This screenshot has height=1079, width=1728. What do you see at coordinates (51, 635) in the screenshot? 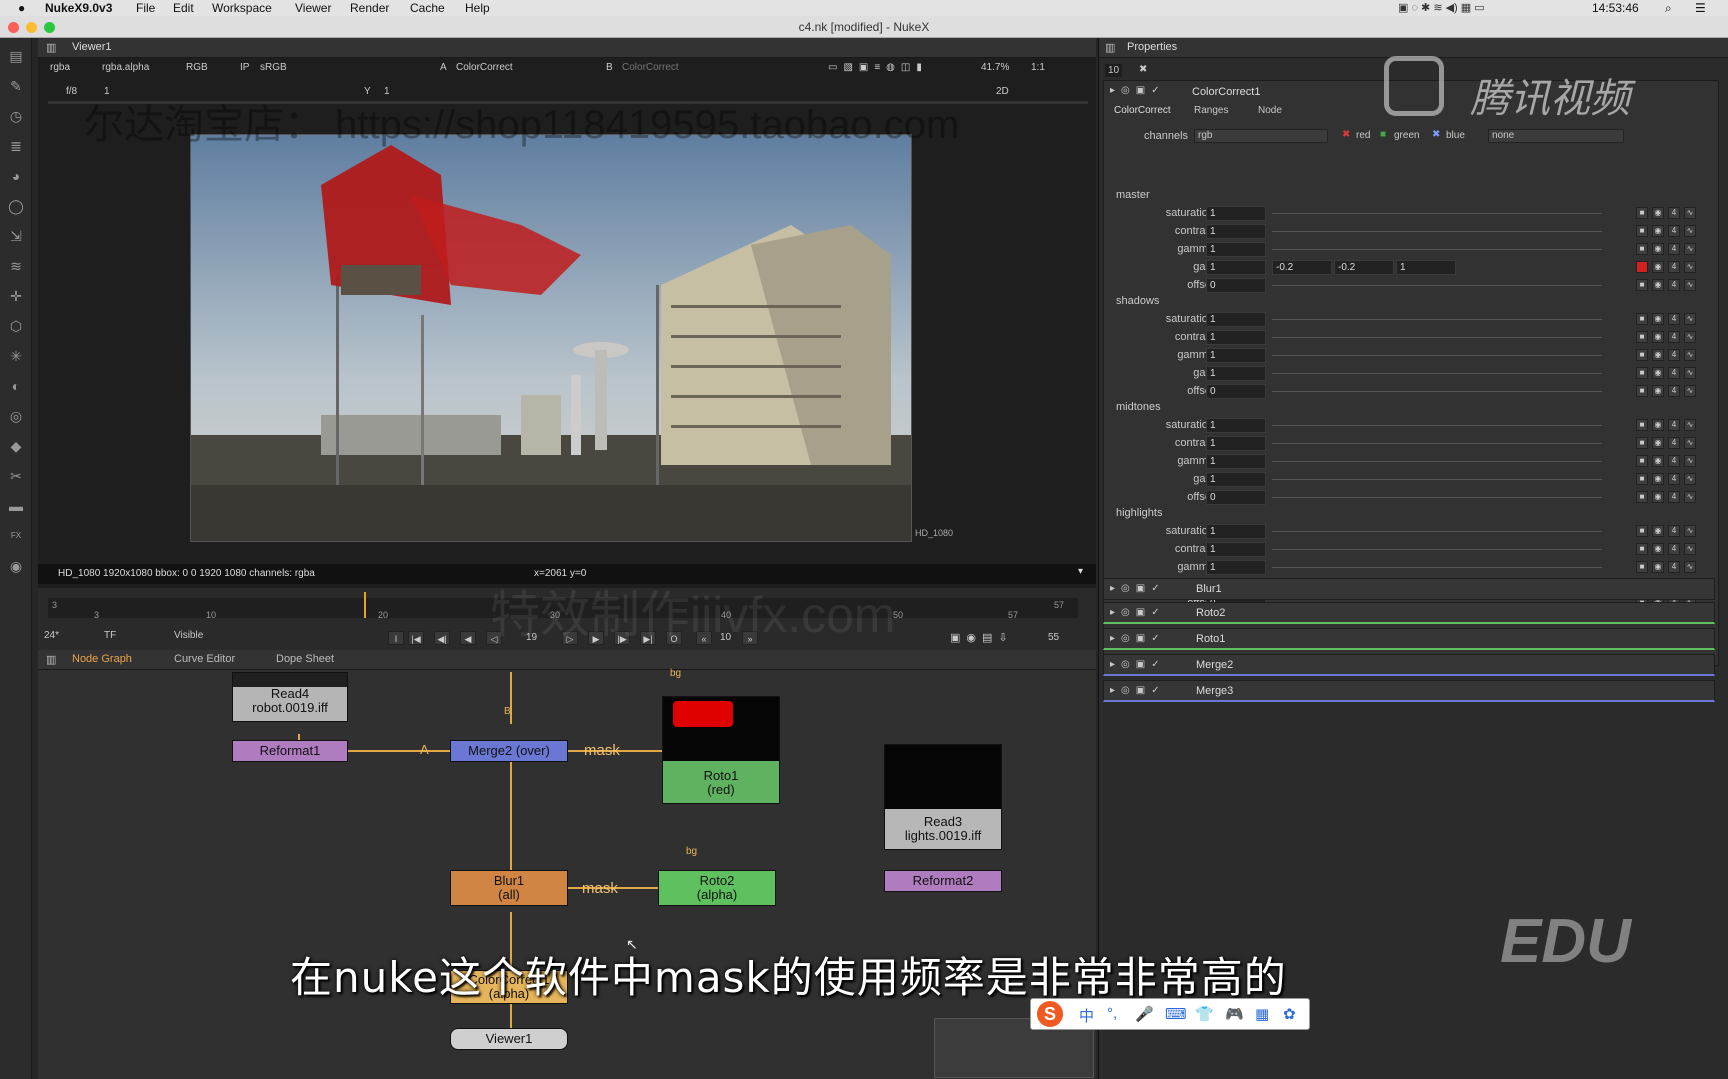
I see `fps-dropdown: 24*` at bounding box center [51, 635].